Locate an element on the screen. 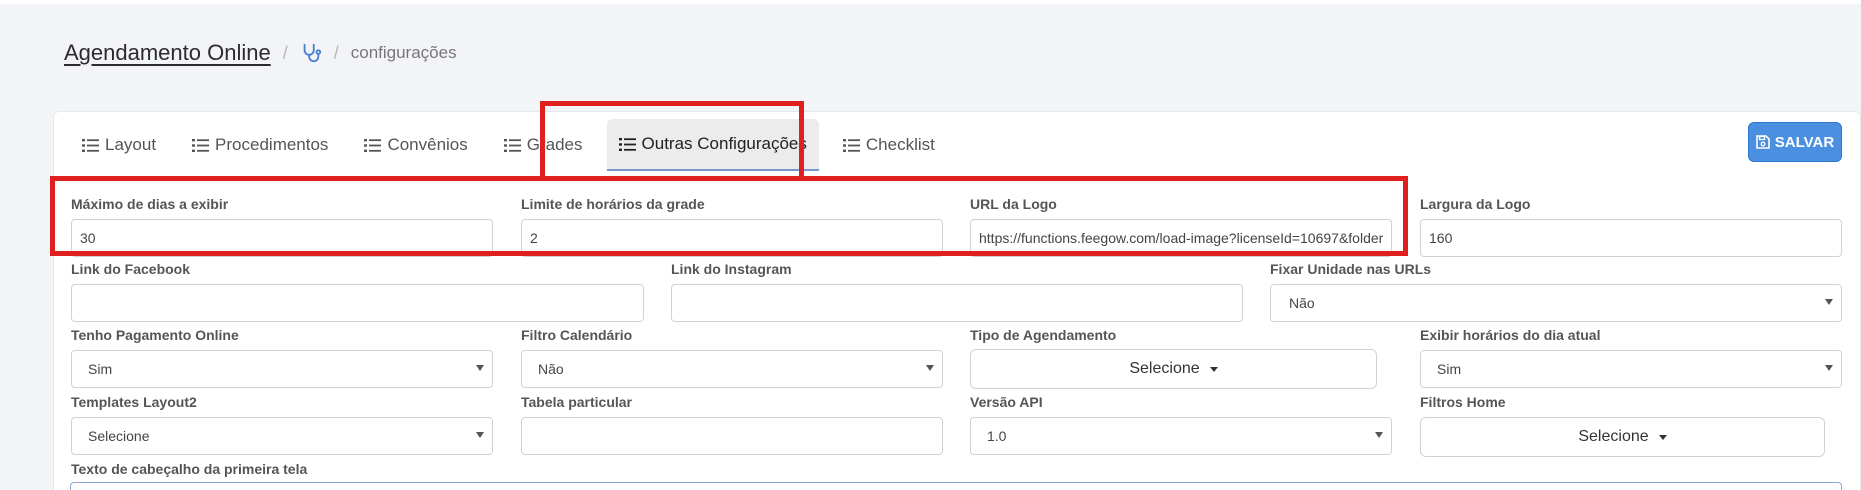  breadcrumb-current: configurações is located at coordinates (403, 52).